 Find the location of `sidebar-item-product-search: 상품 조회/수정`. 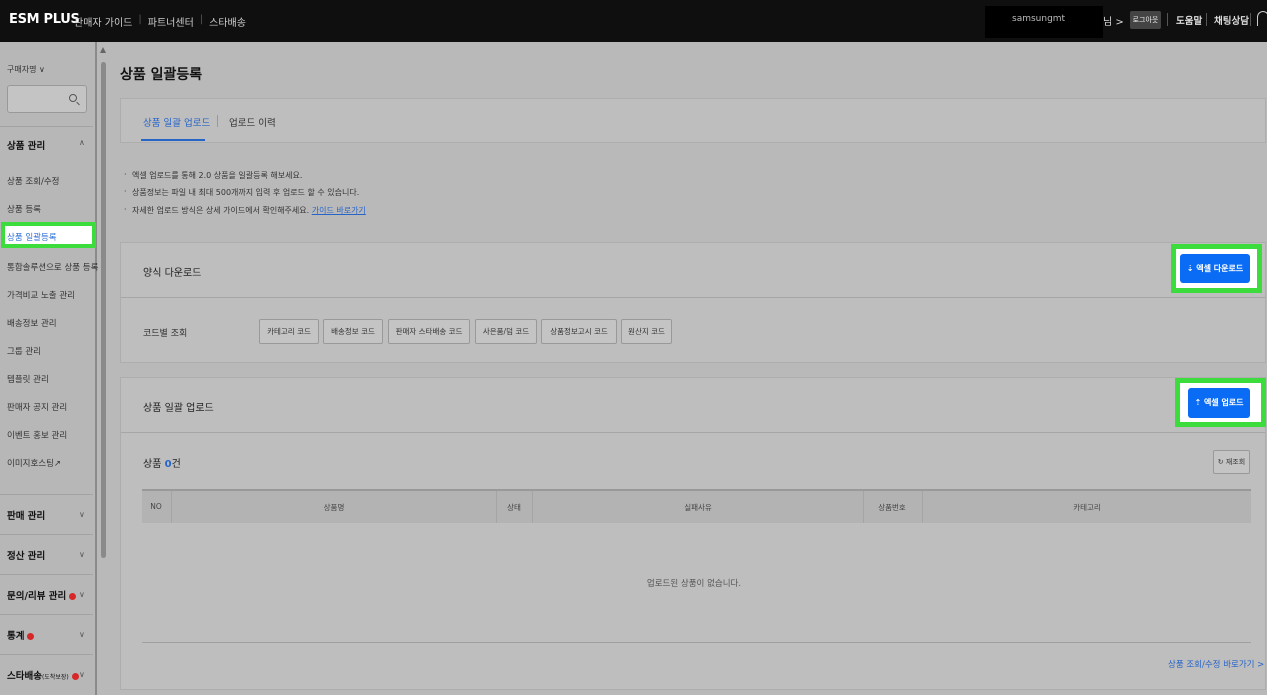

sidebar-item-product-search: 상품 조회/수정 is located at coordinates (33, 181).